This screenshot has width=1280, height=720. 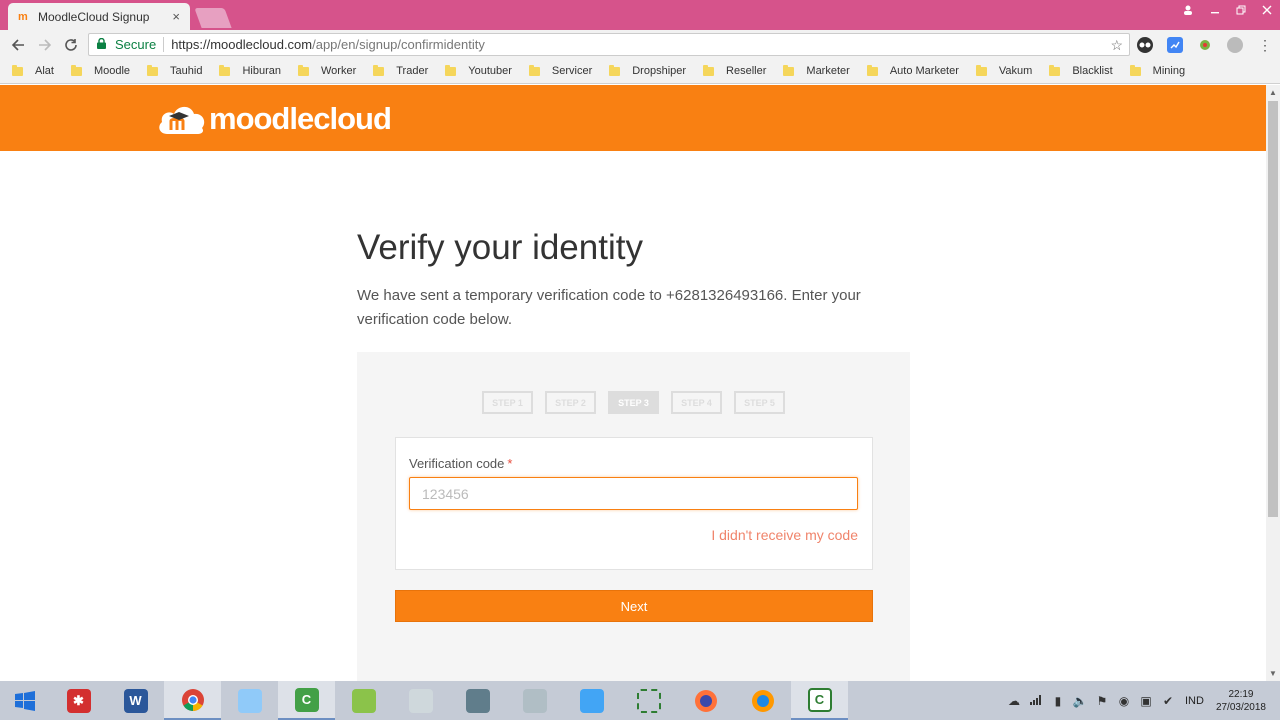 What do you see at coordinates (164, 44) in the screenshot?
I see `url-divider` at bounding box center [164, 44].